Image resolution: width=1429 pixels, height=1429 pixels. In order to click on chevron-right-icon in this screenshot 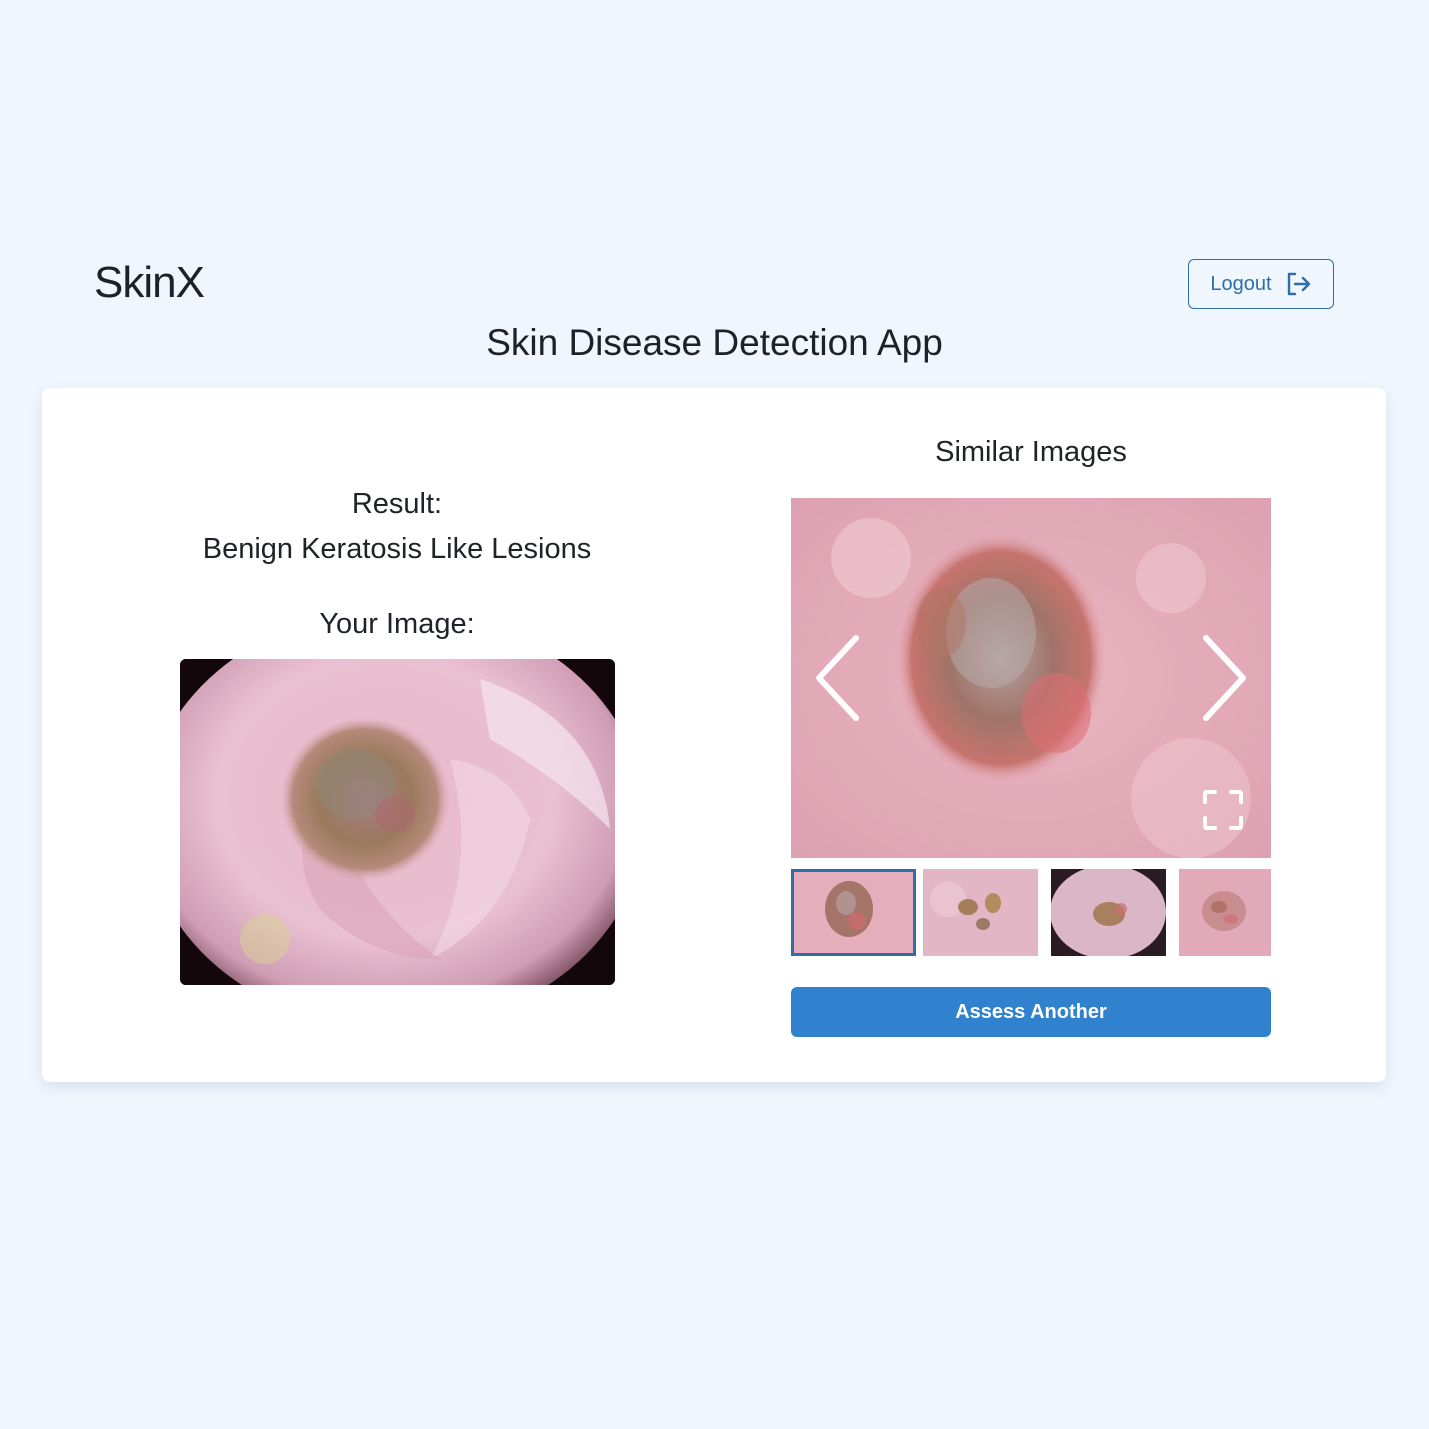, I will do `click(1221, 678)`.